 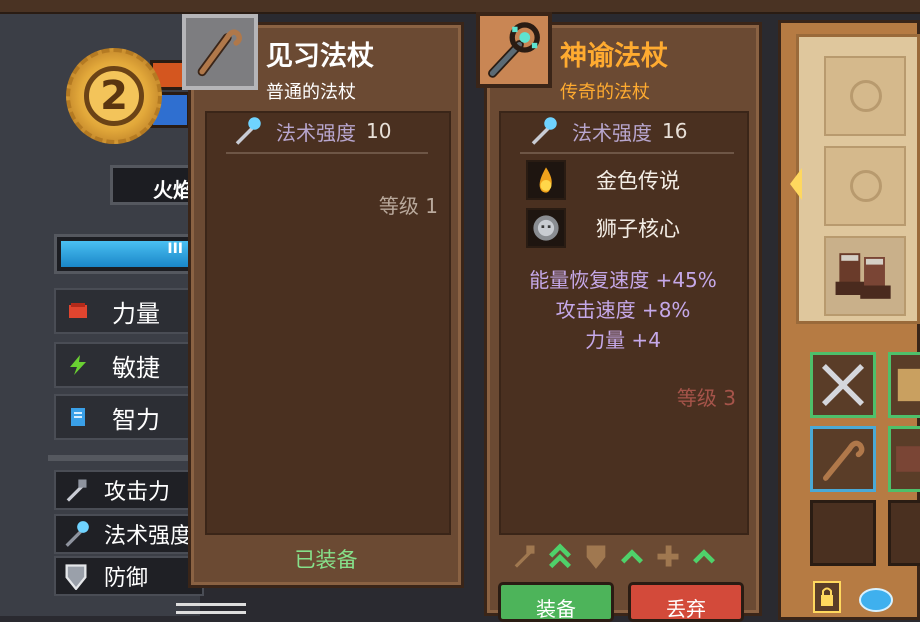 I want to click on boots-icon, so click(x=863, y=276).